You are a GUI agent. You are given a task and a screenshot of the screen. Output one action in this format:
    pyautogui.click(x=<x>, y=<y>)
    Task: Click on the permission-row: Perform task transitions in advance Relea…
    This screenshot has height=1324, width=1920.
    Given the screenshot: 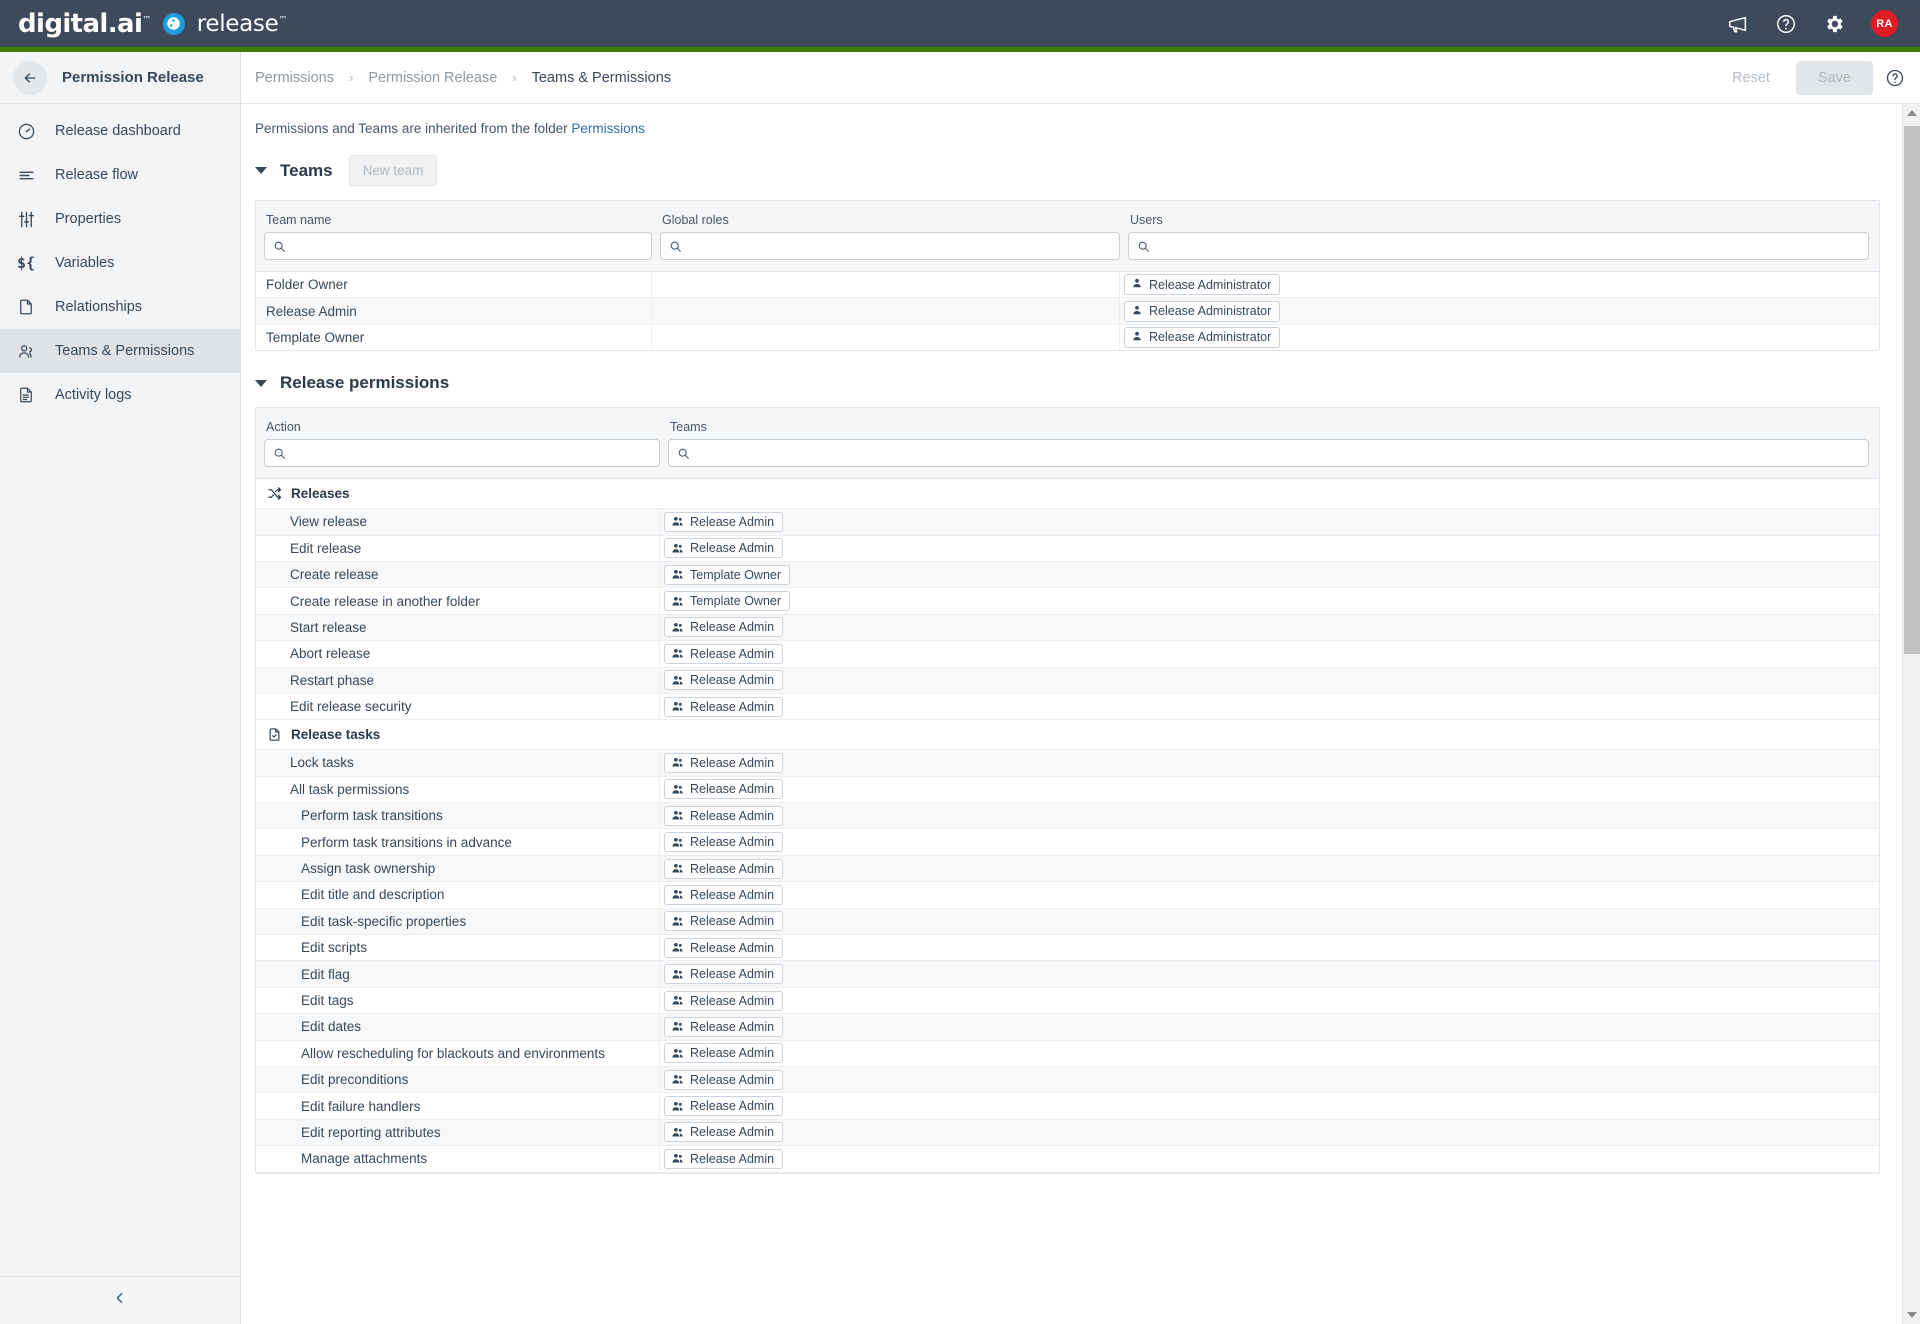 What is the action you would take?
    pyautogui.click(x=1067, y=842)
    